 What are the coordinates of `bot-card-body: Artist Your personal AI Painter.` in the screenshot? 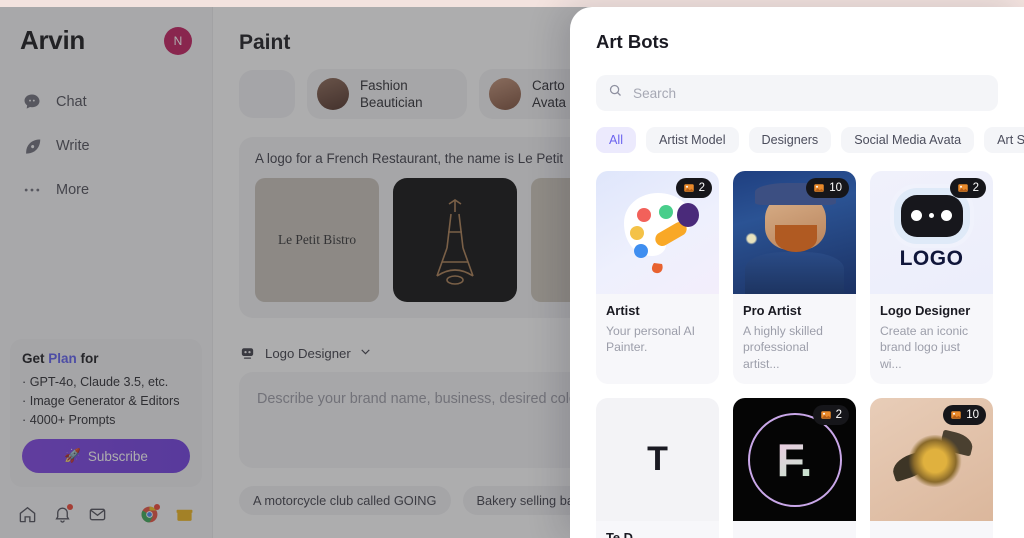 It's located at (657, 331).